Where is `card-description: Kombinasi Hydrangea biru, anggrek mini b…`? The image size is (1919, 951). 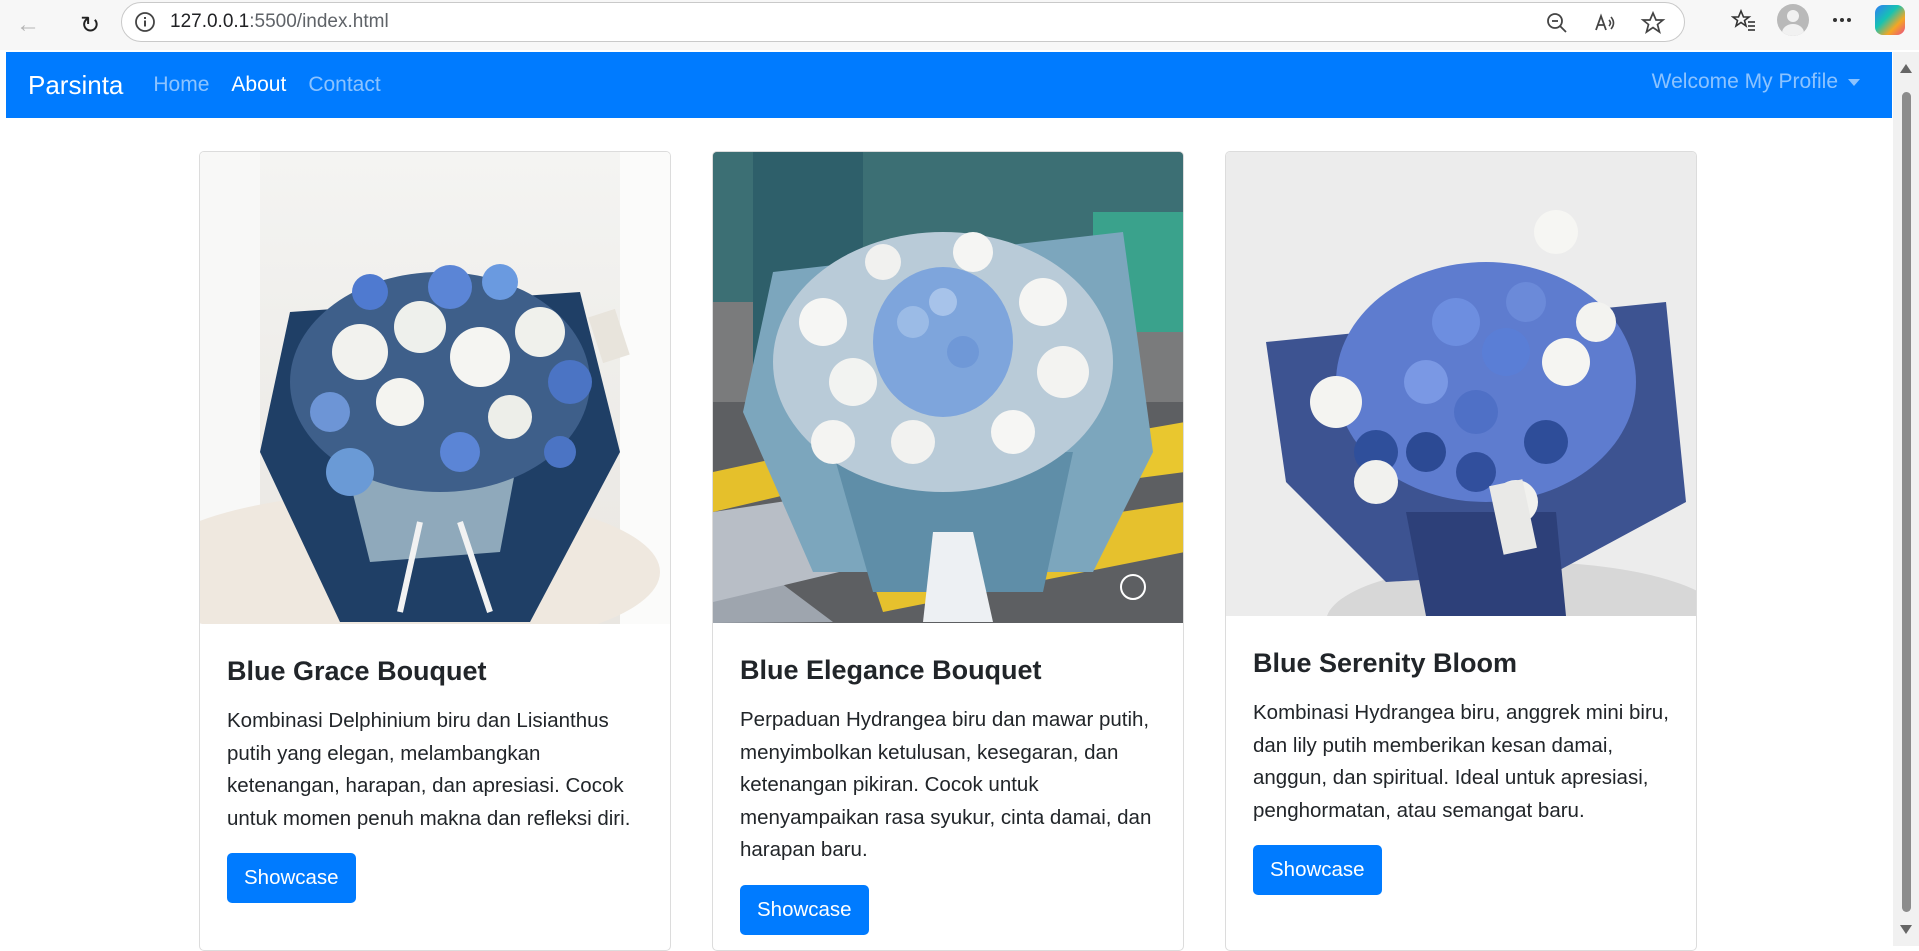 card-description: Kombinasi Hydrangea biru, anggrek mini b… is located at coordinates (1461, 761).